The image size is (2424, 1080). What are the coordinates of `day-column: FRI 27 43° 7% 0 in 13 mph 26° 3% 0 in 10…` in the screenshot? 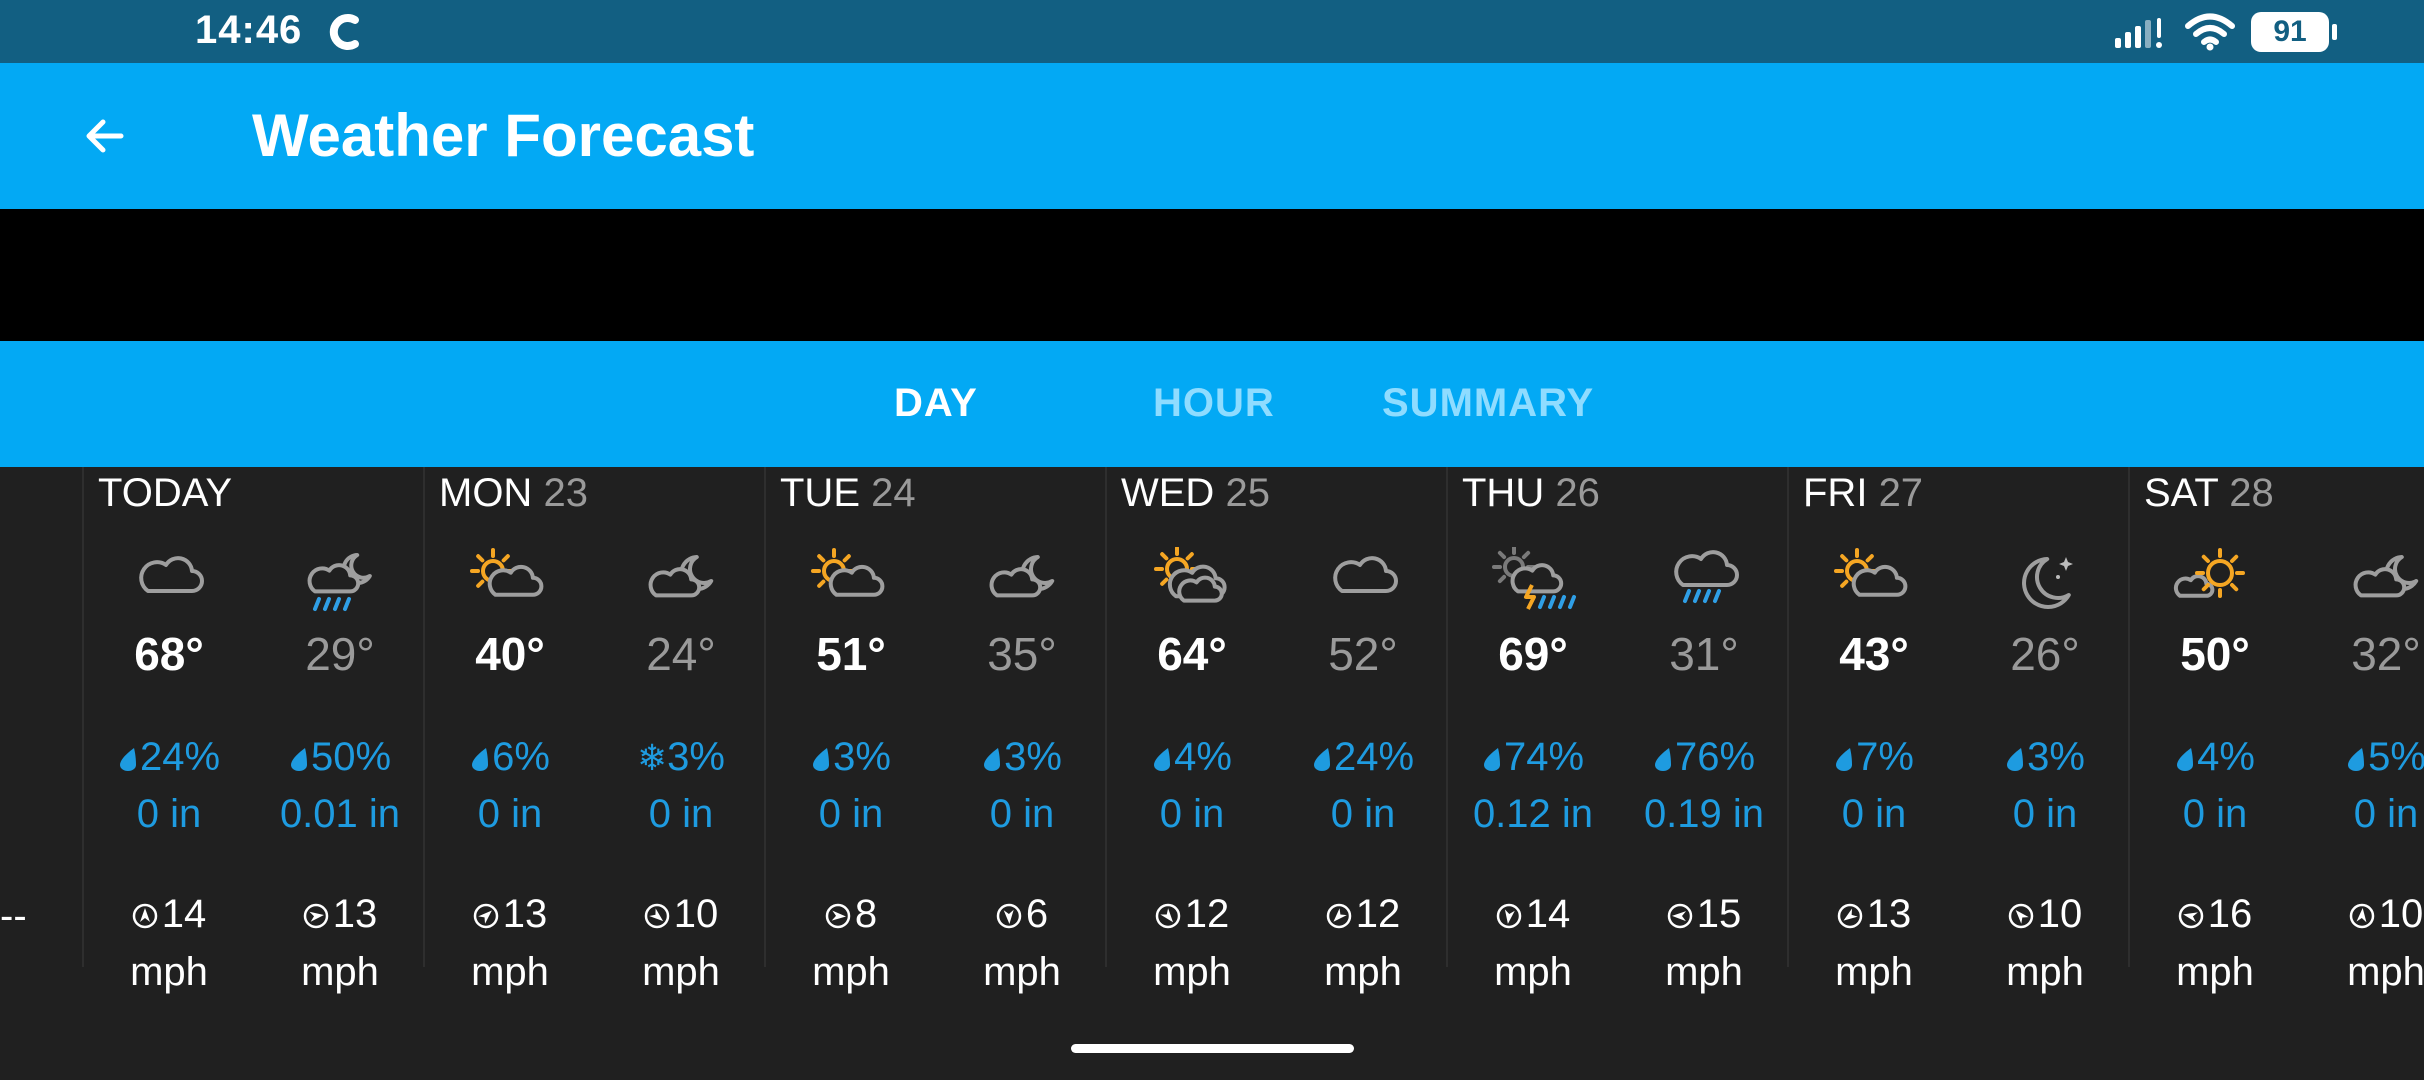 It's located at (1957, 730).